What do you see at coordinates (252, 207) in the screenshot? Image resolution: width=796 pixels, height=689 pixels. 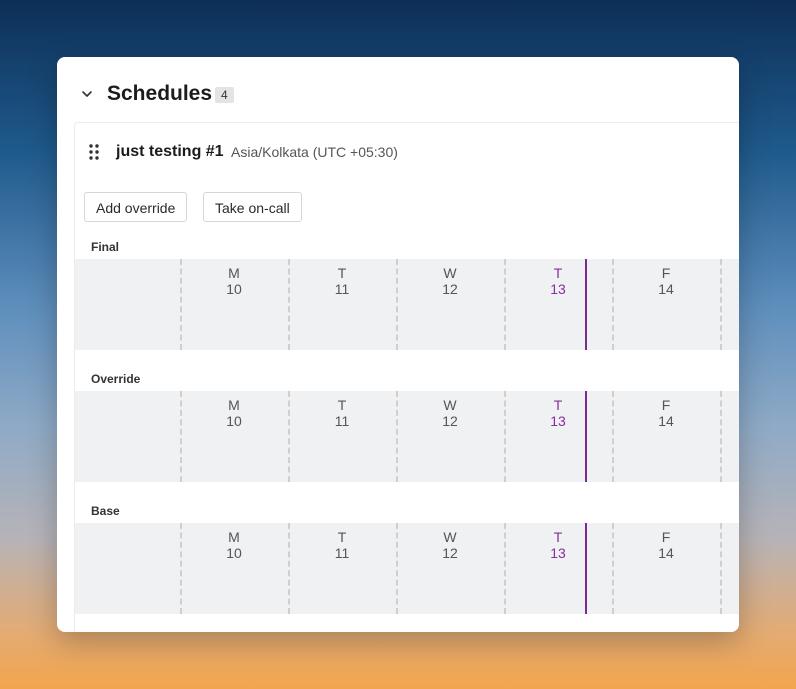 I see `take-oncall-button: Take on-call` at bounding box center [252, 207].